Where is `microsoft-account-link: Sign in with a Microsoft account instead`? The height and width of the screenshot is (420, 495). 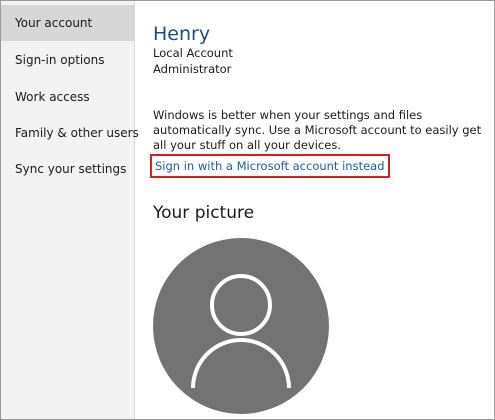
microsoft-account-link: Sign in with a Microsoft account instead is located at coordinates (270, 166).